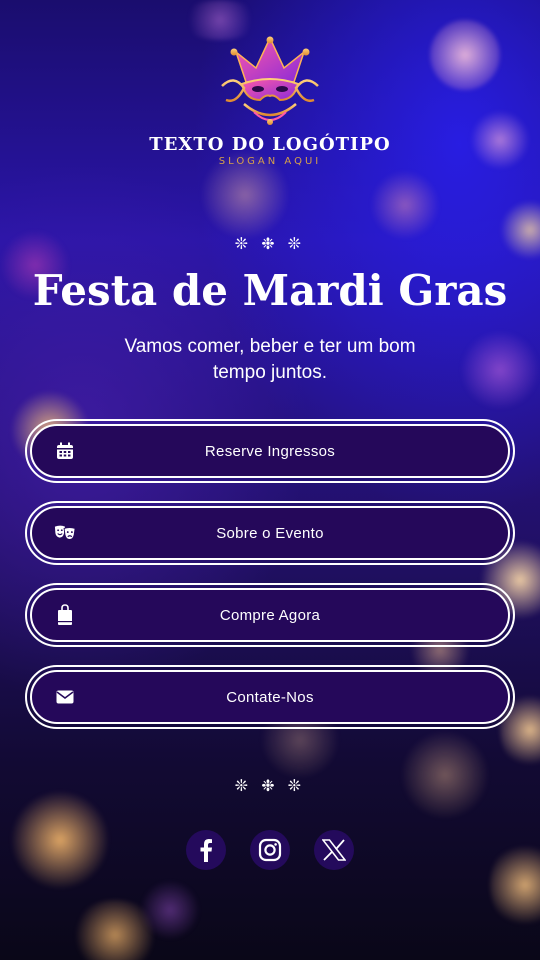 This screenshot has width=540, height=960. What do you see at coordinates (270, 243) in the screenshot?
I see `ornament-top: ❊ ❉ ❊` at bounding box center [270, 243].